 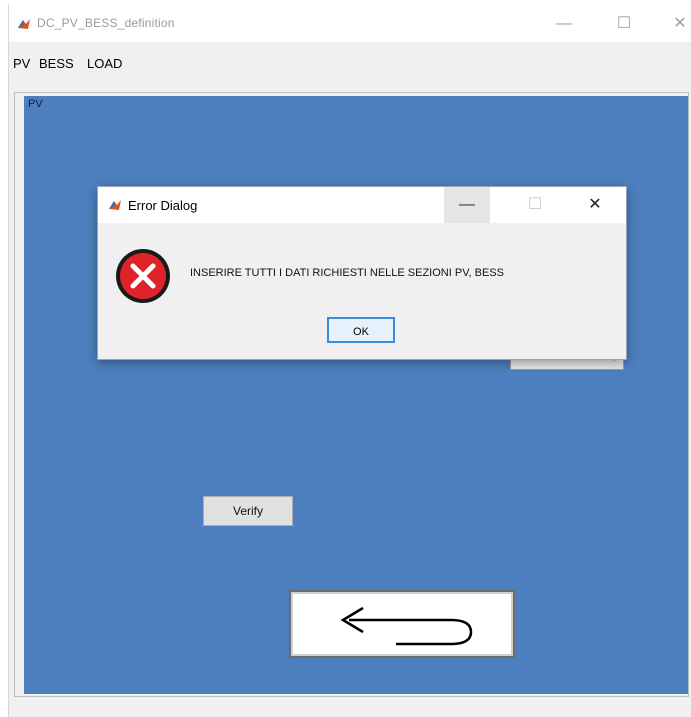 What do you see at coordinates (595, 205) in the screenshot?
I see `dialog-close-button: ✕` at bounding box center [595, 205].